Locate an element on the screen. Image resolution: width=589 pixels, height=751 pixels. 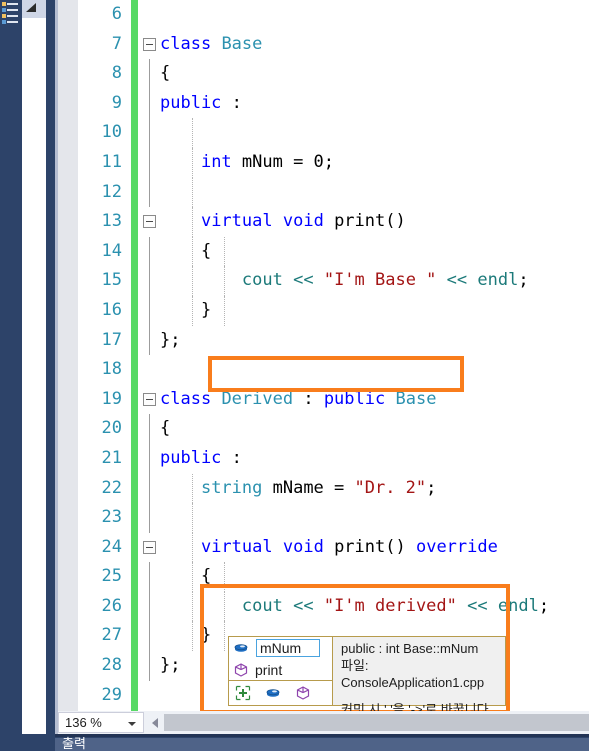
method-icon is located at coordinates (303, 693).